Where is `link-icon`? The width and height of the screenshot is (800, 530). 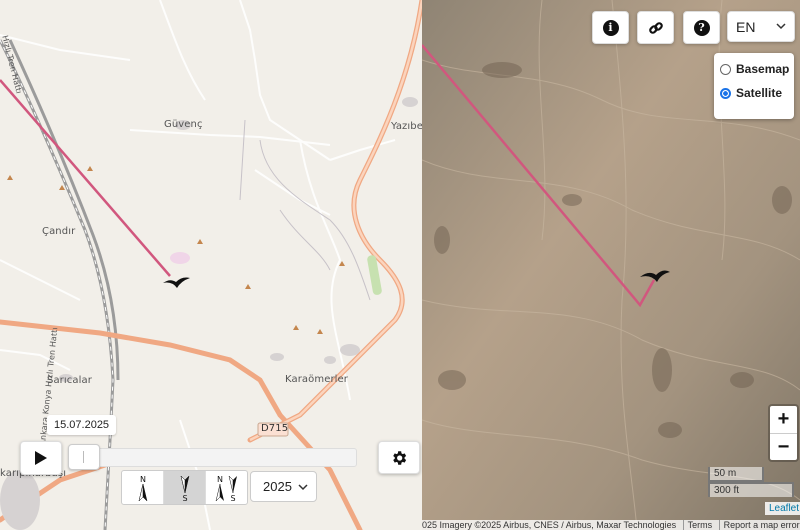 link-icon is located at coordinates (655, 27).